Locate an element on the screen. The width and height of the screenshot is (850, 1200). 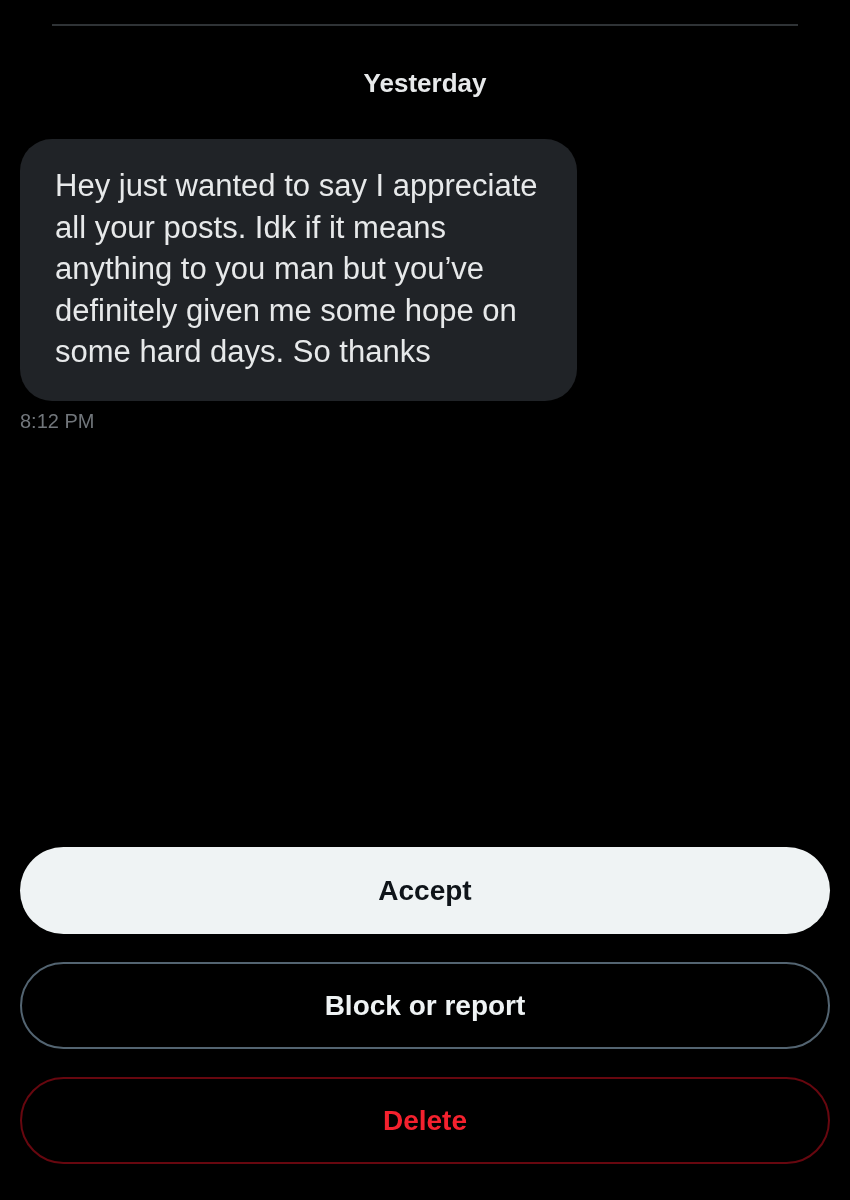
message-bubble: Hey just wanted to say I appreciate all your posts. Idk if it means anything to you man but you’ve definitely given me some hope on some hard days. So thanks is located at coordinates (298, 270).